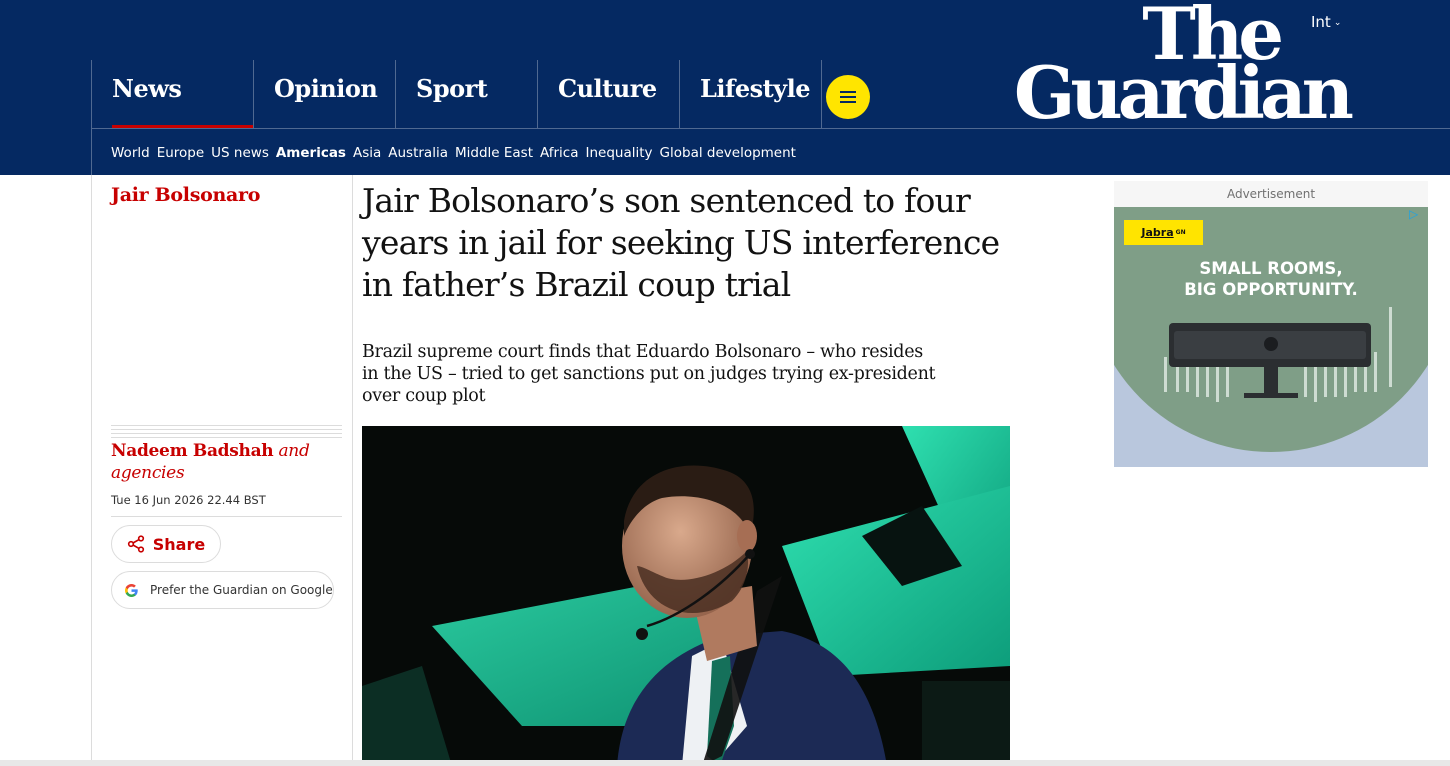 The height and width of the screenshot is (766, 1450). I want to click on advert-headline: SMALL ROOMS, BIG OPPORTUNITY., so click(1271, 279).